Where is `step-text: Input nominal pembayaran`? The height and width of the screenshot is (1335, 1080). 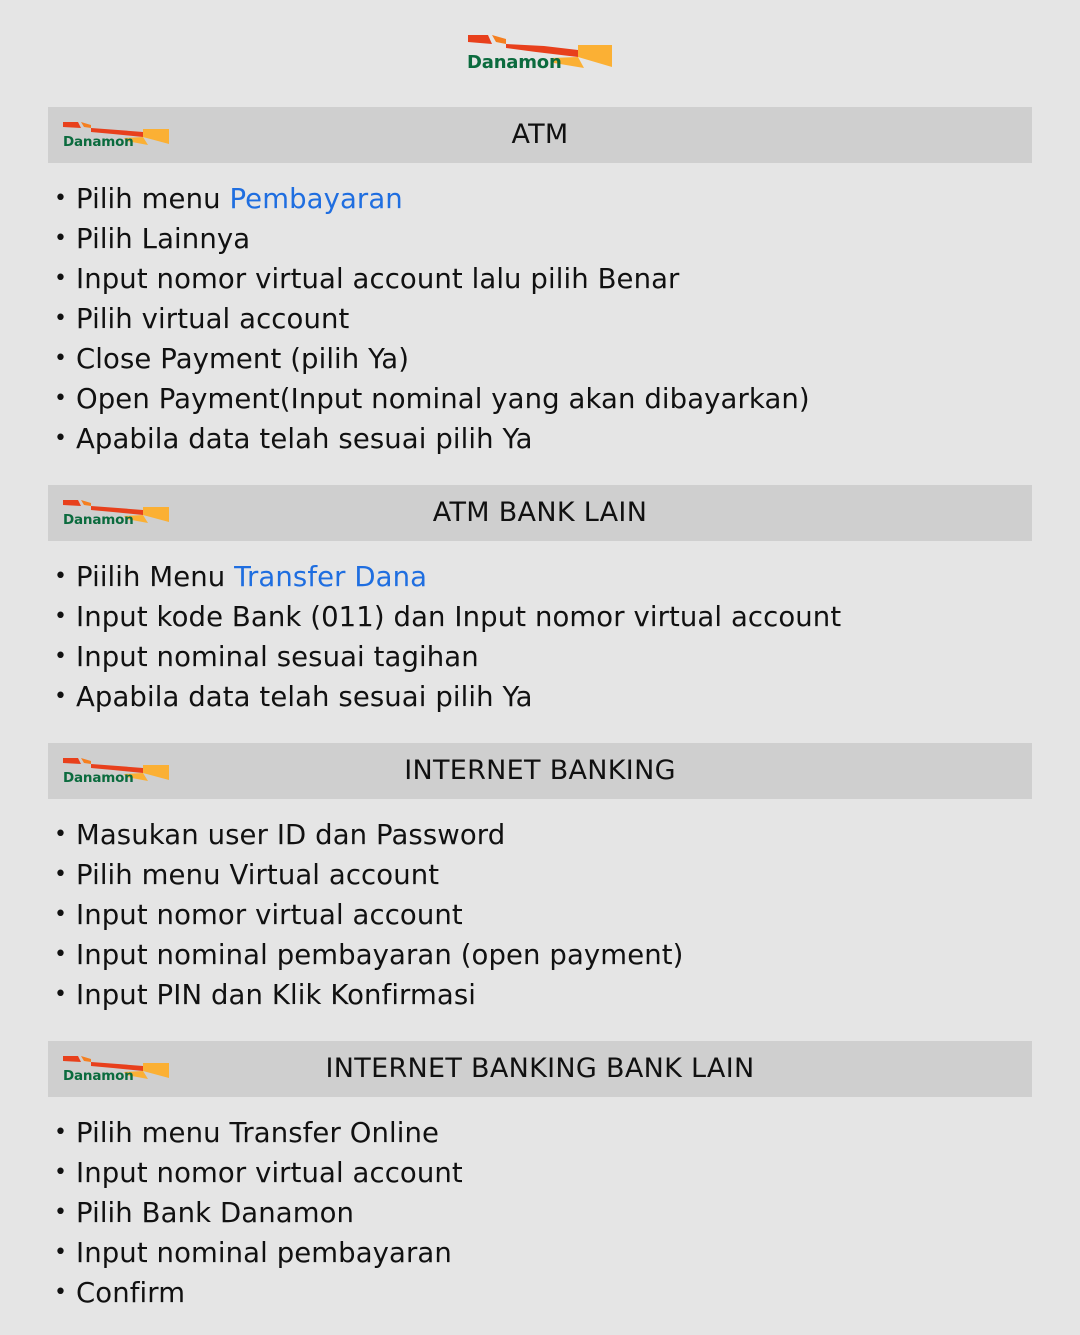
step-text: Input nominal pembayaran is located at coordinates (264, 1253).